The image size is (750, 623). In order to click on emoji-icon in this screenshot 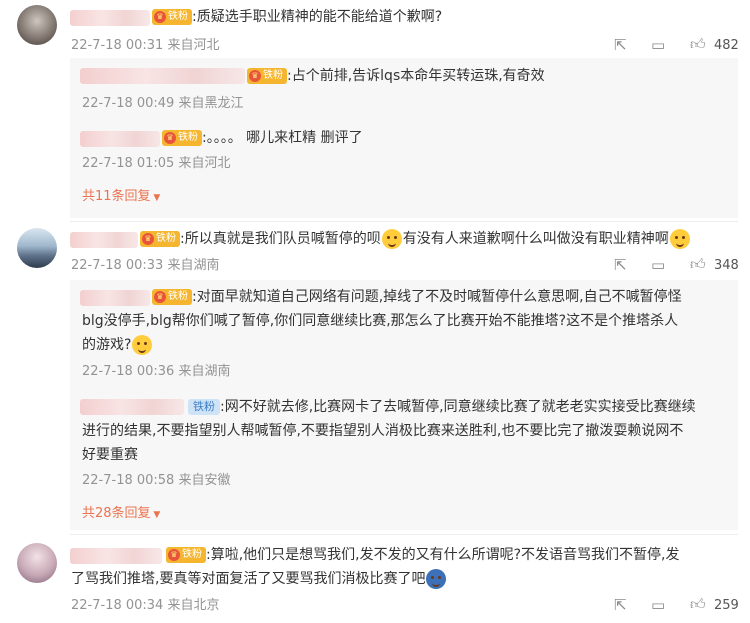, I will do `click(436, 579)`.